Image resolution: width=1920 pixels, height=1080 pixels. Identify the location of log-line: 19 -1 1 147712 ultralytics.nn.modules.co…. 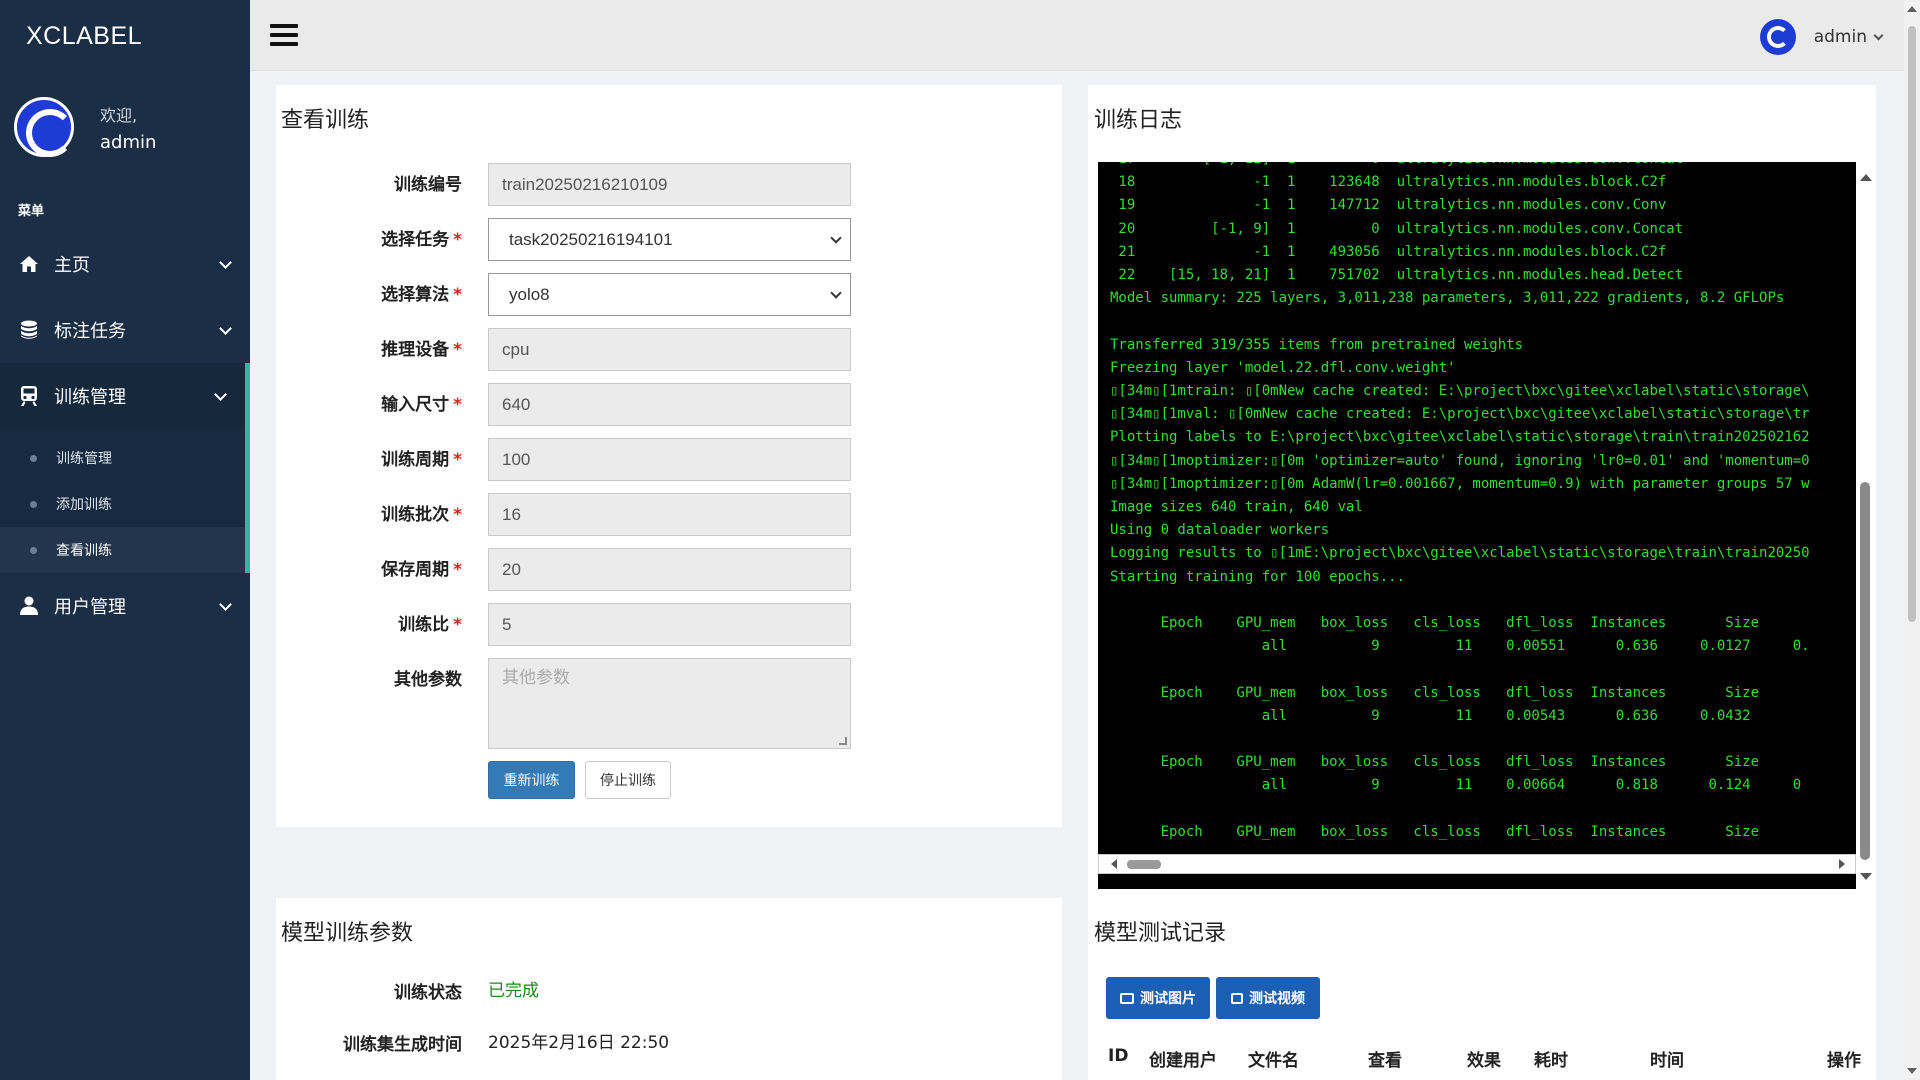
(1388, 205).